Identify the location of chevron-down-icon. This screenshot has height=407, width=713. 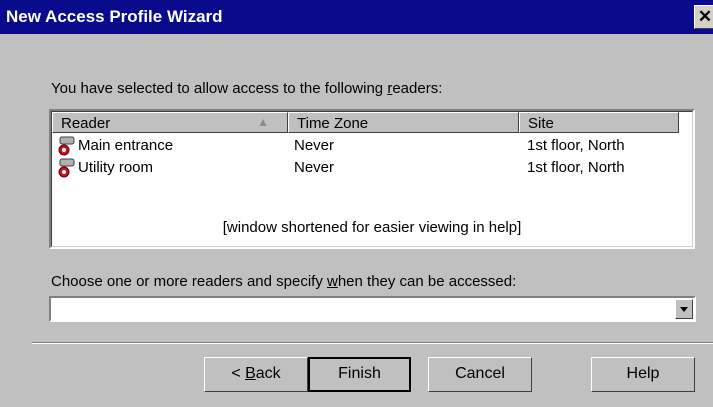
(684, 309).